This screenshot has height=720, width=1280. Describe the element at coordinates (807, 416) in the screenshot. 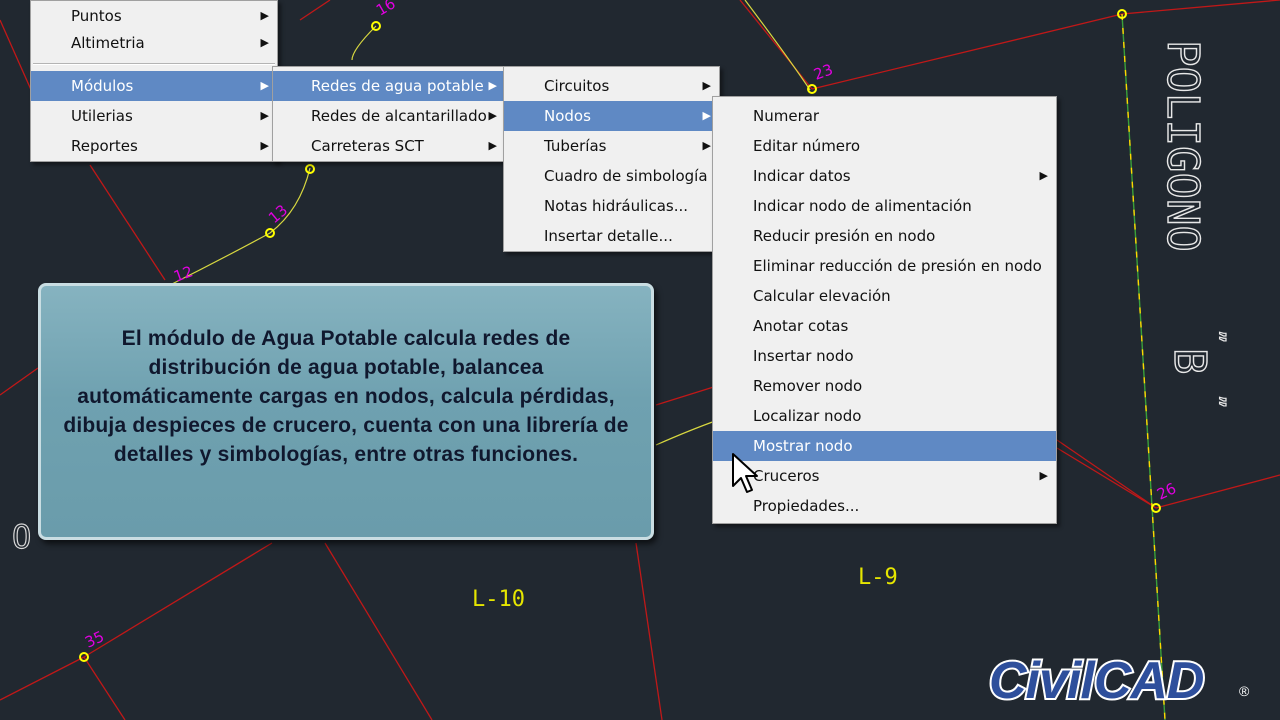

I see `menu-item-label: Localizar nodo` at that location.